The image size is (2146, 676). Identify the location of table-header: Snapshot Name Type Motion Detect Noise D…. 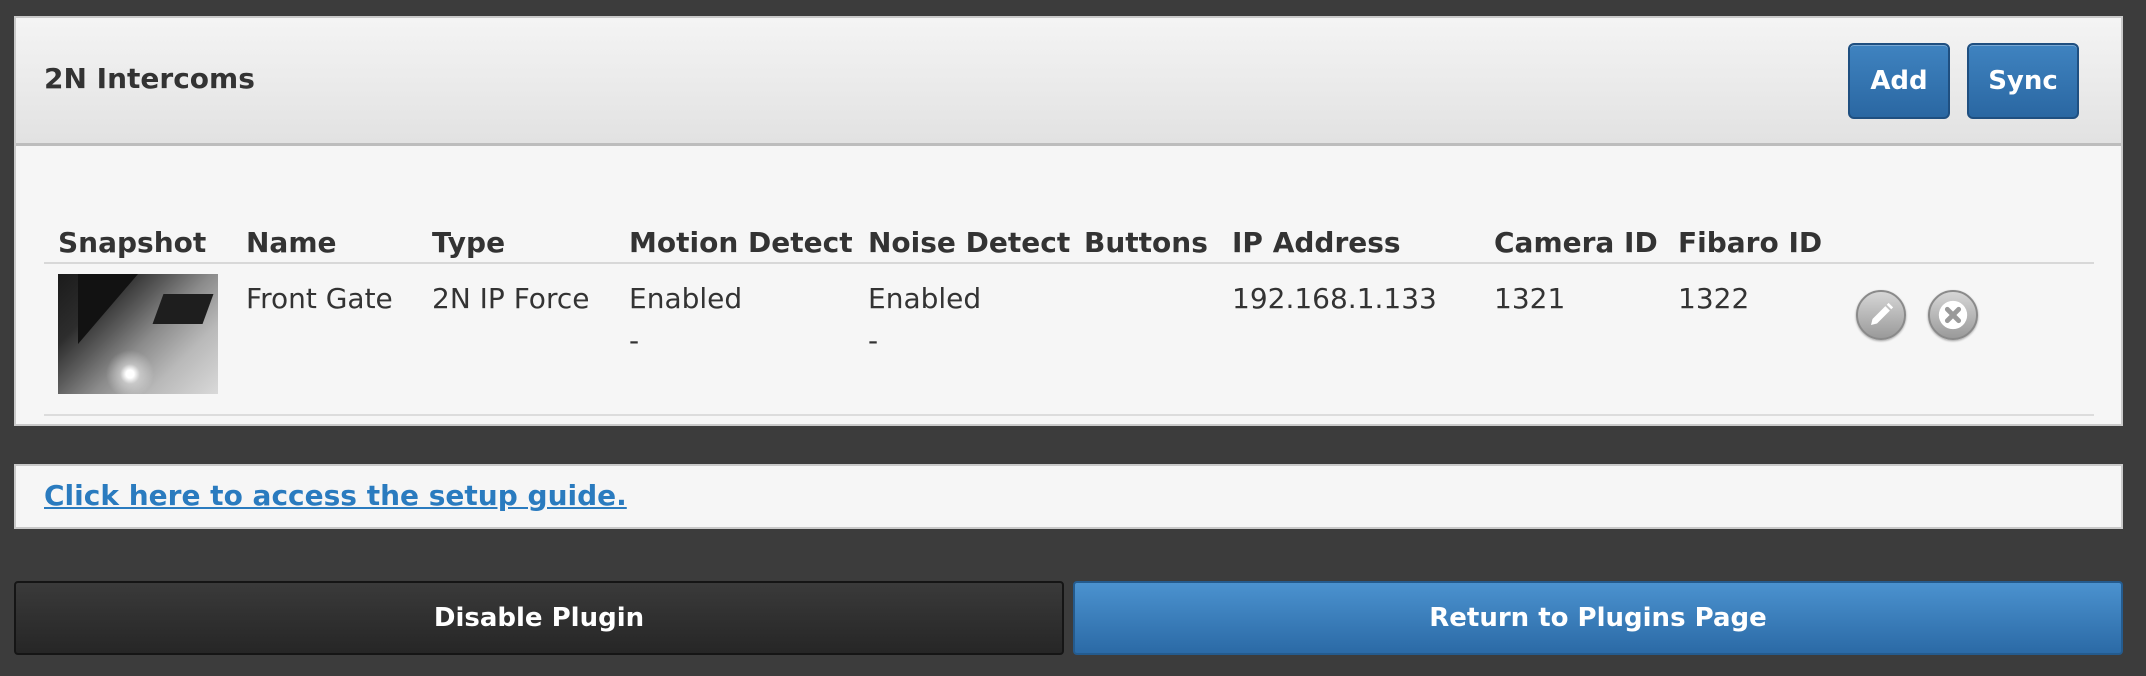
(1069, 233).